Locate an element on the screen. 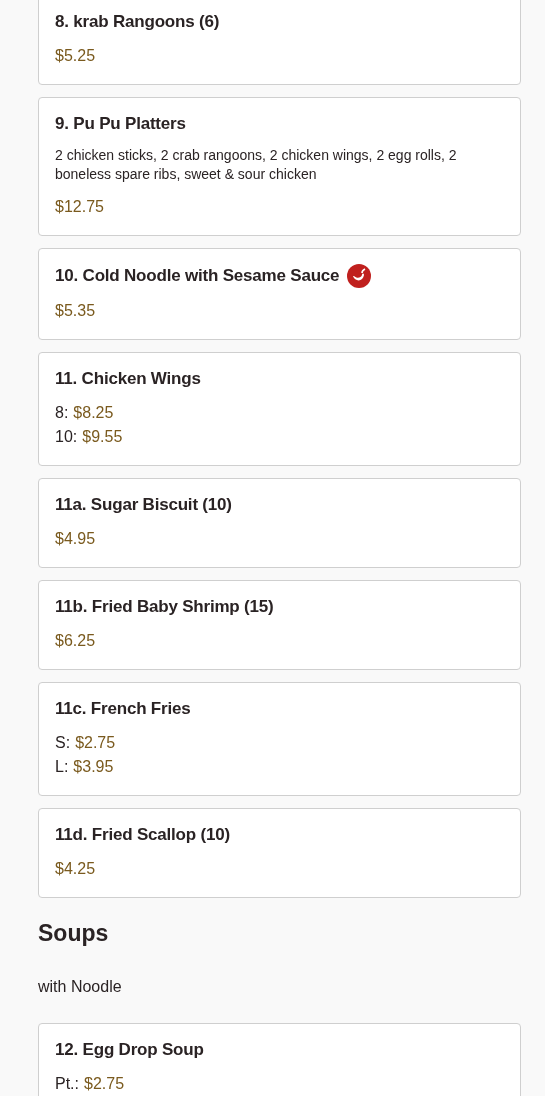 Image resolution: width=545 pixels, height=1096 pixels. menu-item-card: 11a. Sugar Biscuit (10) $4.95 is located at coordinates (279, 523).